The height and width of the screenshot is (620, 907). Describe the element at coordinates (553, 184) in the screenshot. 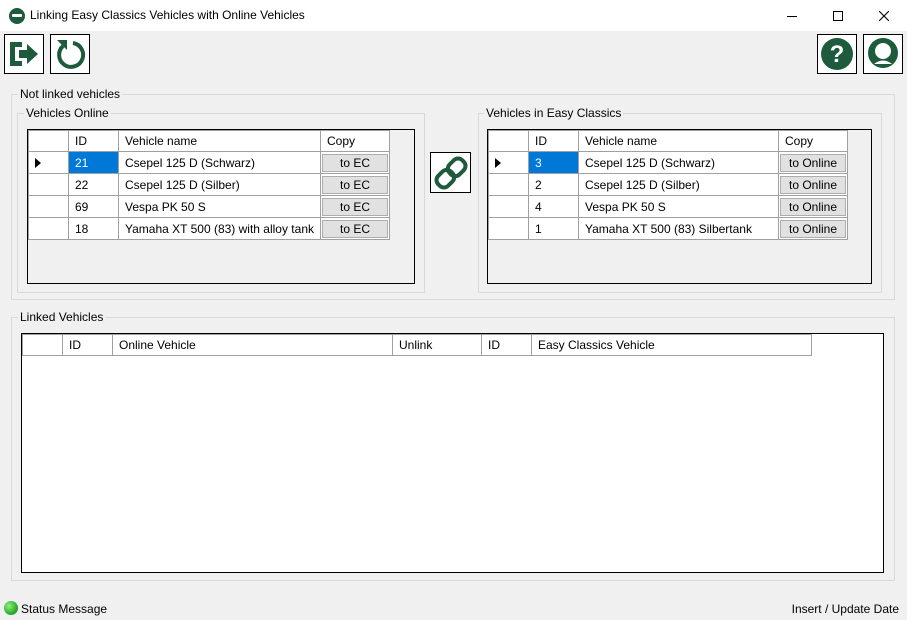

I see `cell-id: 2` at that location.